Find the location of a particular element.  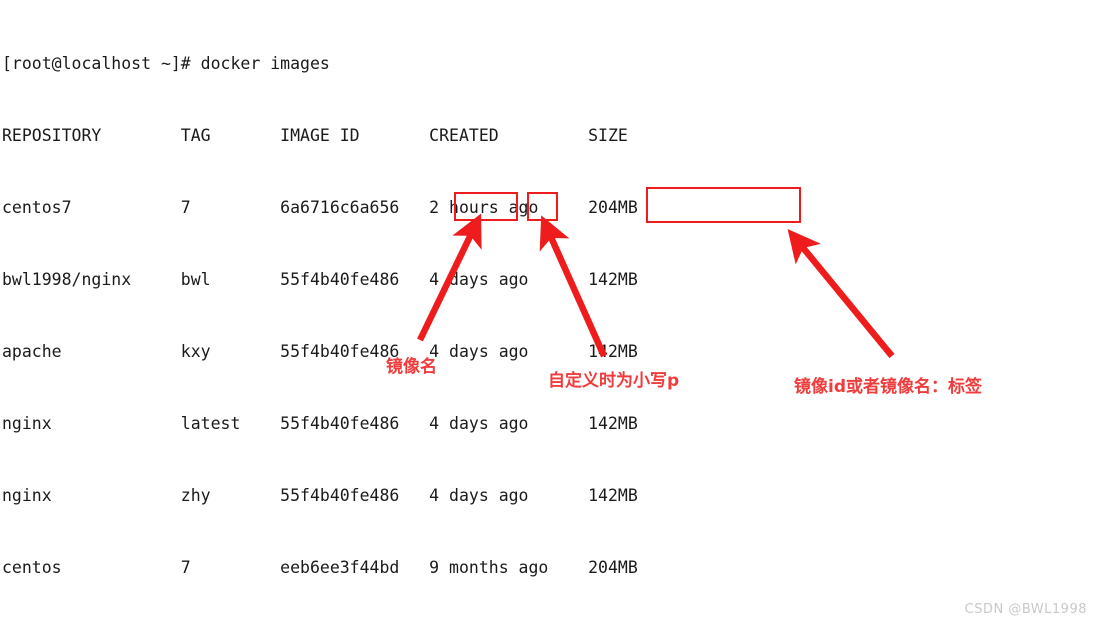

images-table-row: centos7 7 6a6716c6a656 2 hours ago 204MB is located at coordinates (320, 207).